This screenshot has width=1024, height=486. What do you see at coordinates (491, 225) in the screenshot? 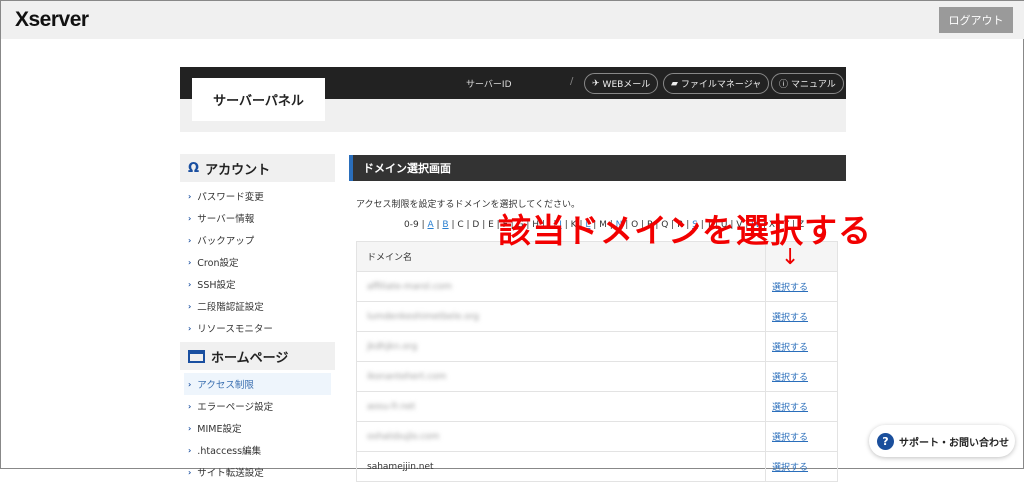
I see `alphabet-E: E` at bounding box center [491, 225].